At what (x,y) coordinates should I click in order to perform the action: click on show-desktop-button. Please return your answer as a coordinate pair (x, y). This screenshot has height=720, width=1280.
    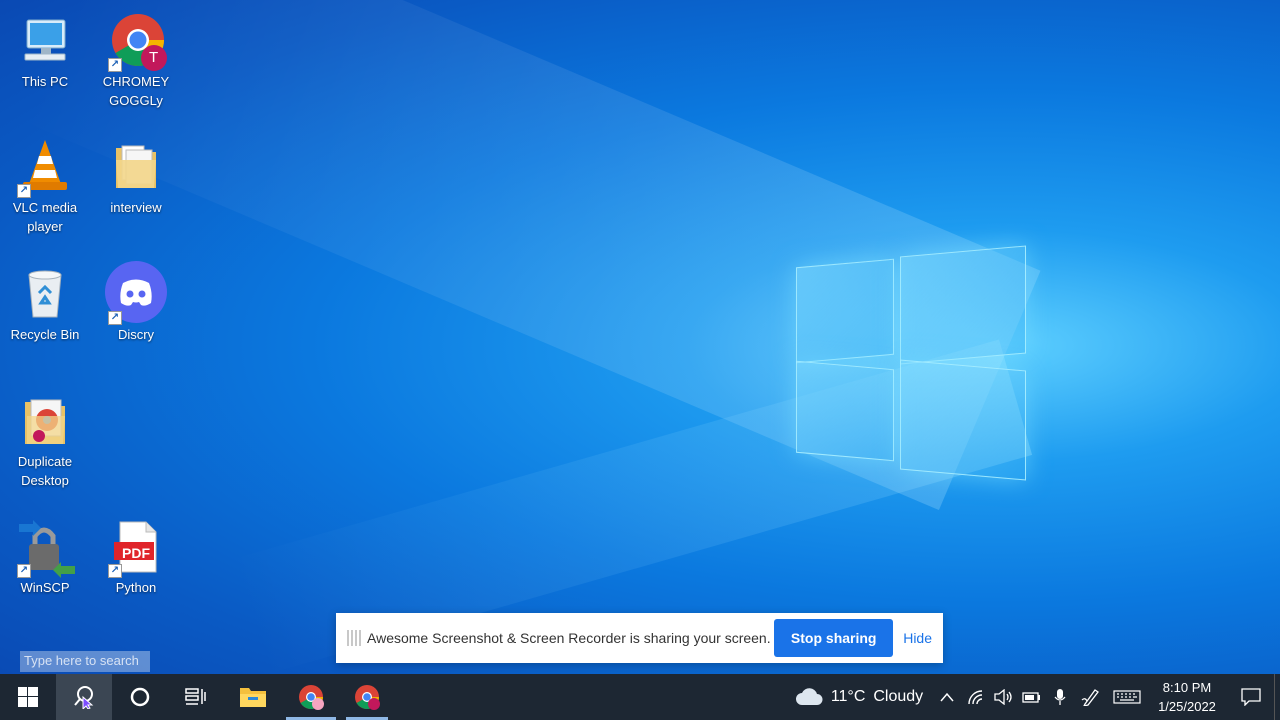
    Looking at the image, I should click on (1277, 697).